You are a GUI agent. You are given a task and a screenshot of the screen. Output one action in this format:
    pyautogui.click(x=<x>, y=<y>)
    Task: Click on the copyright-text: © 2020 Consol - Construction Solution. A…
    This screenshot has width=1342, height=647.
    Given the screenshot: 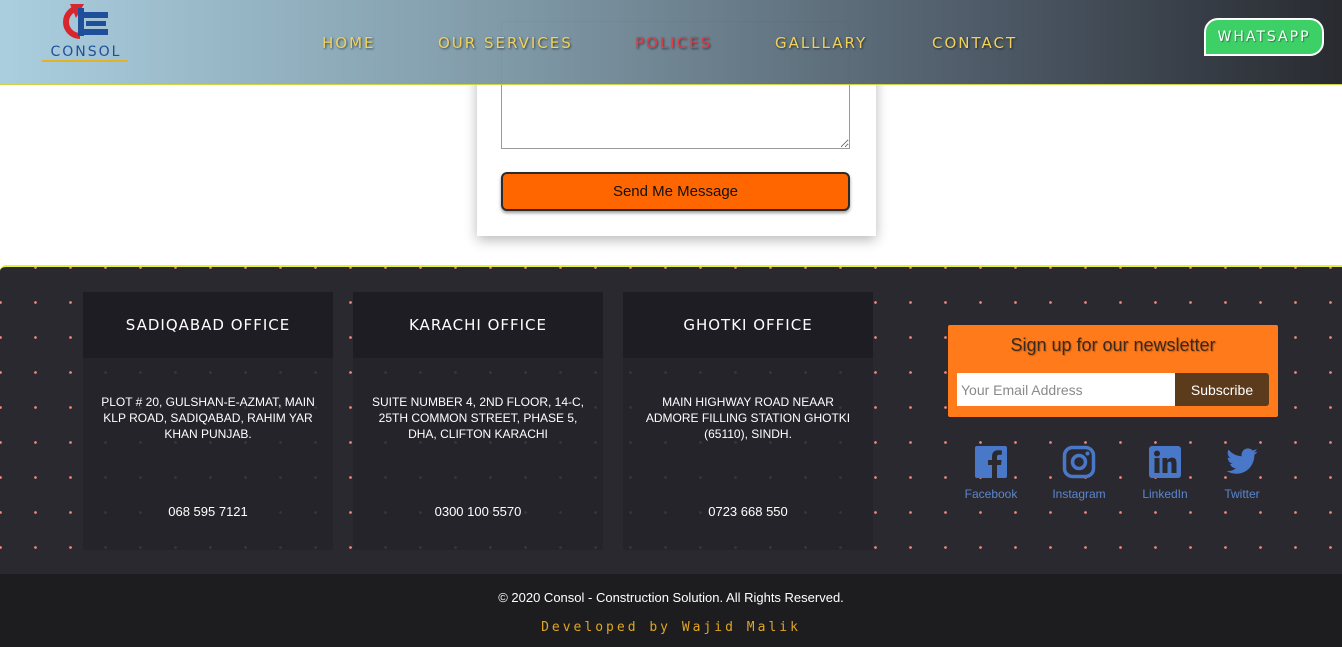 What is the action you would take?
    pyautogui.click(x=671, y=597)
    